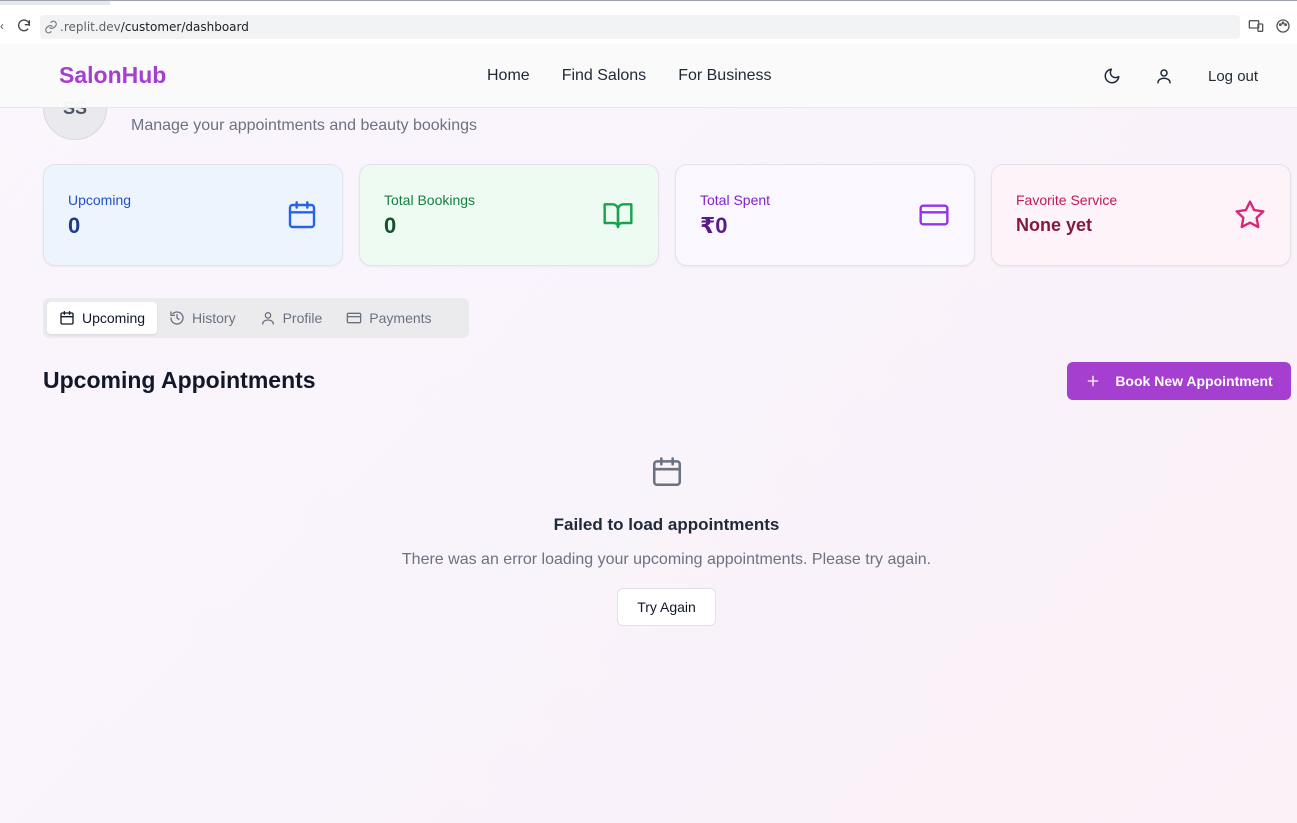 This screenshot has height=823, width=1297. What do you see at coordinates (509, 215) in the screenshot?
I see `stat-card-total-bookings: Total Bookings 0` at bounding box center [509, 215].